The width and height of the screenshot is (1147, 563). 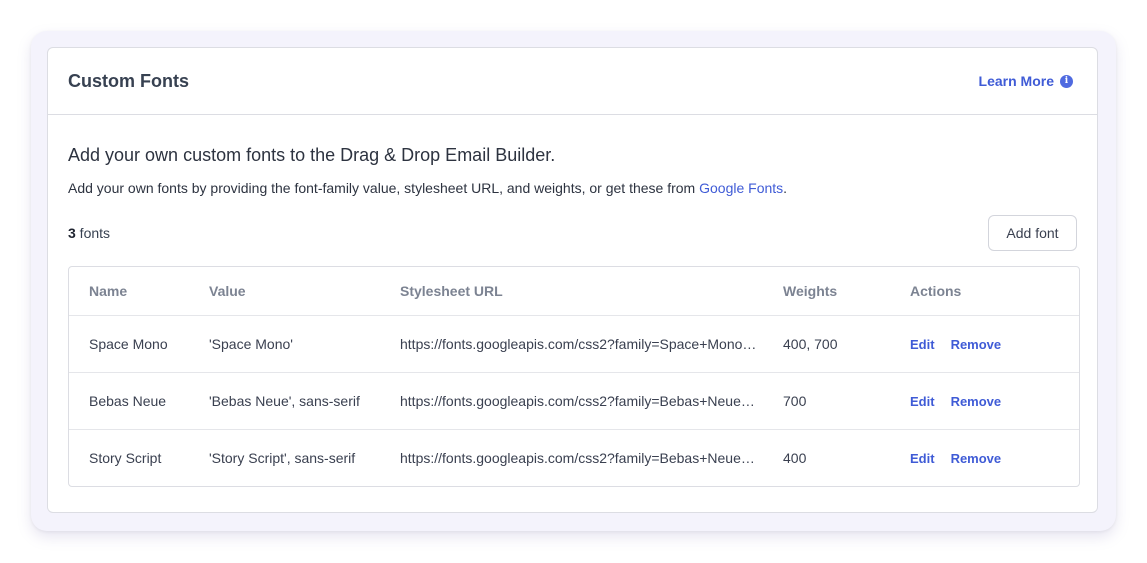 I want to click on font-count: 3 fonts, so click(x=89, y=233).